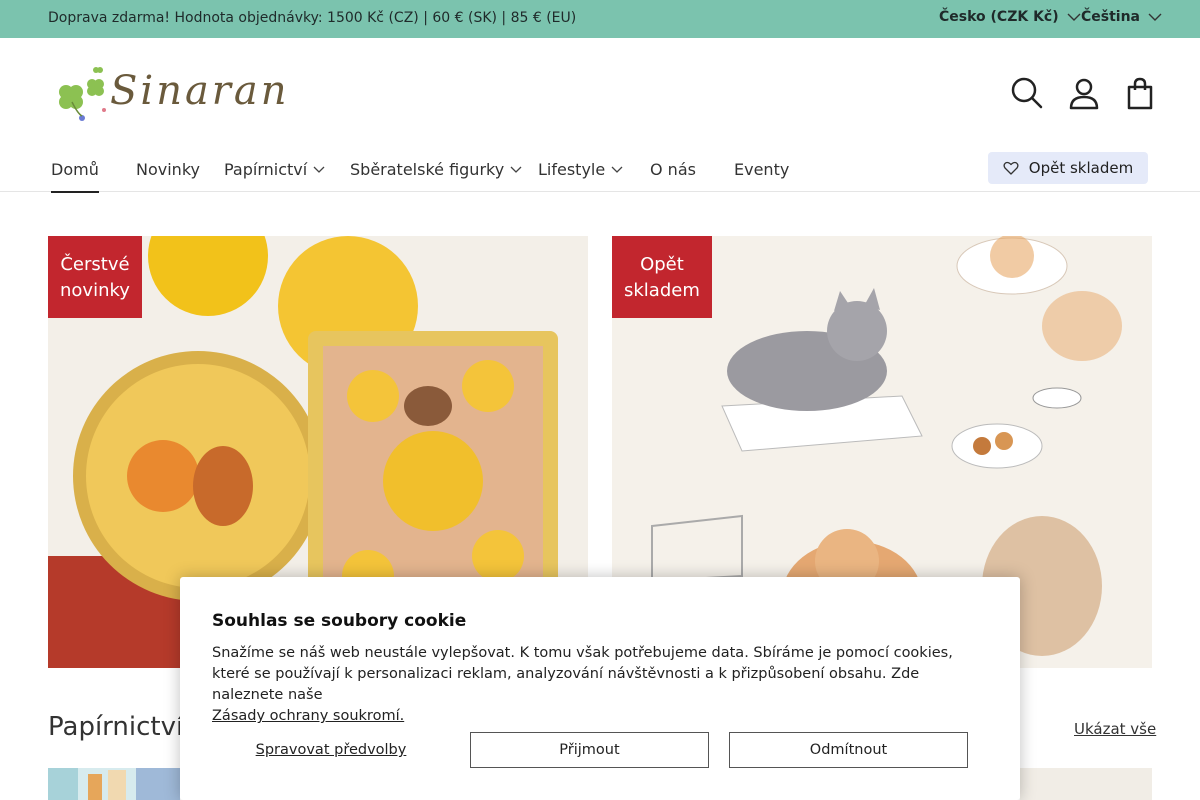 This screenshot has width=1200, height=800. What do you see at coordinates (82, 94) in the screenshot?
I see `clover-logo-icon` at bounding box center [82, 94].